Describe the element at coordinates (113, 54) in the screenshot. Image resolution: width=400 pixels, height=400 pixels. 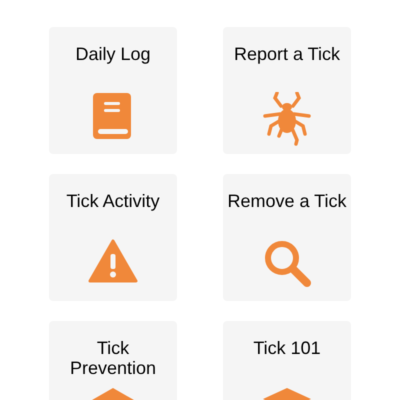
I see `tile-label: Daily Log` at that location.